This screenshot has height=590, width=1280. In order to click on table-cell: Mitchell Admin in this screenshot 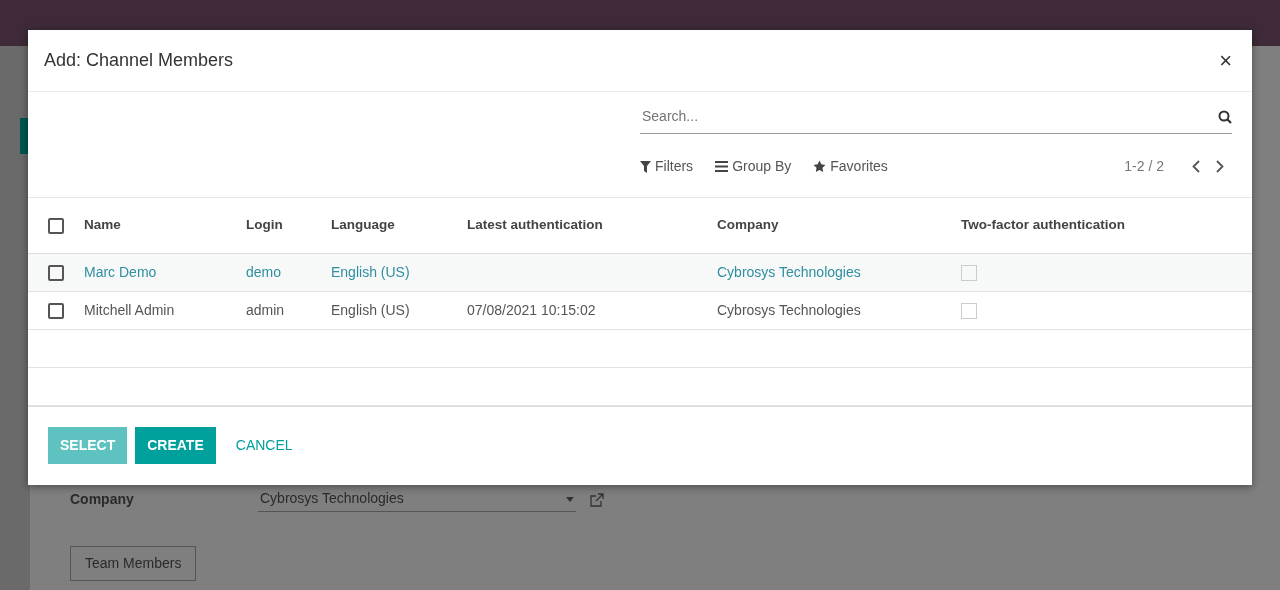, I will do `click(129, 309)`.